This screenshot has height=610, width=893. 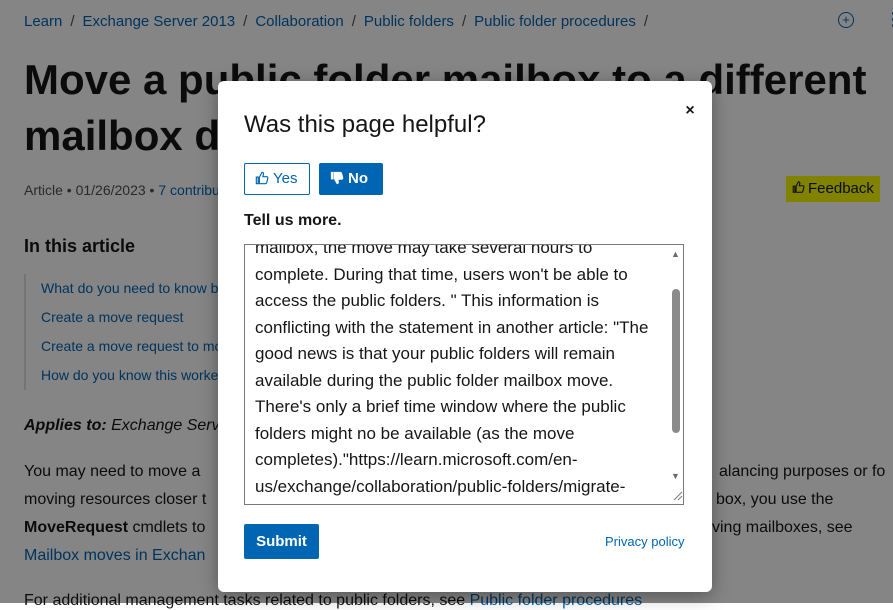 I want to click on tell-us-more-label: Tell us more., so click(x=293, y=220).